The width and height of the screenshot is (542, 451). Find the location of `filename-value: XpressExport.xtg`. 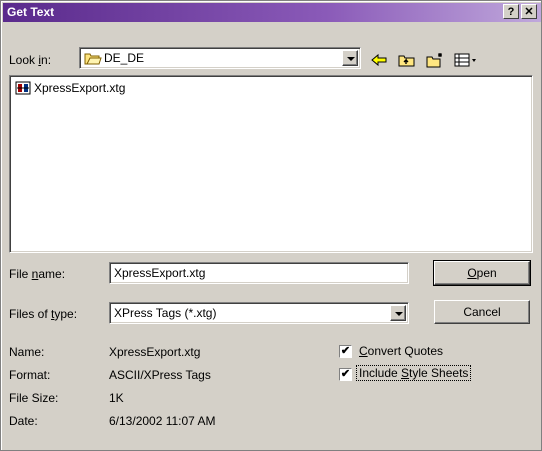

filename-value: XpressExport.xtg is located at coordinates (160, 273).